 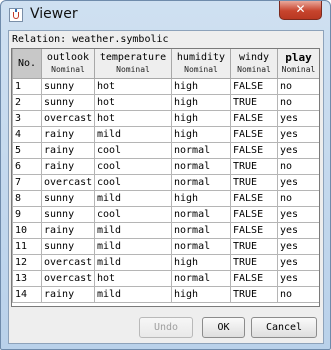 I want to click on table-row: 1 sunny hot high FALSE no, so click(x=165, y=86).